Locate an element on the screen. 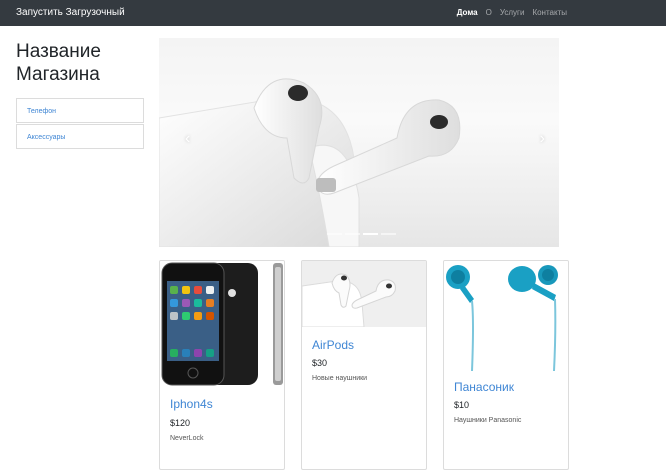 The image size is (666, 470). carousel-prev-icon: ‹ is located at coordinates (187, 139).